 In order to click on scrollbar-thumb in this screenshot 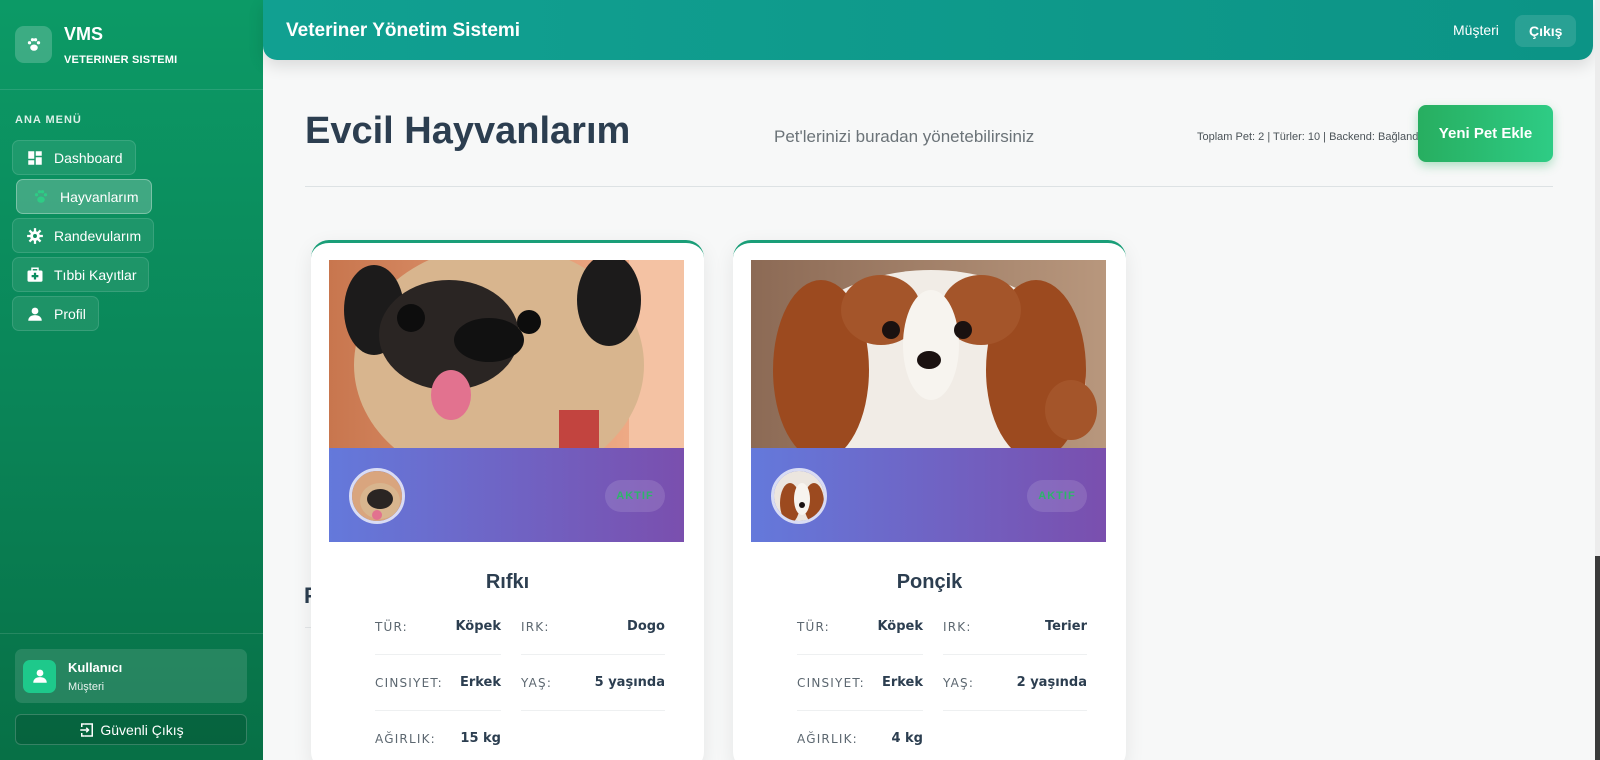, I will do `click(1597, 658)`.